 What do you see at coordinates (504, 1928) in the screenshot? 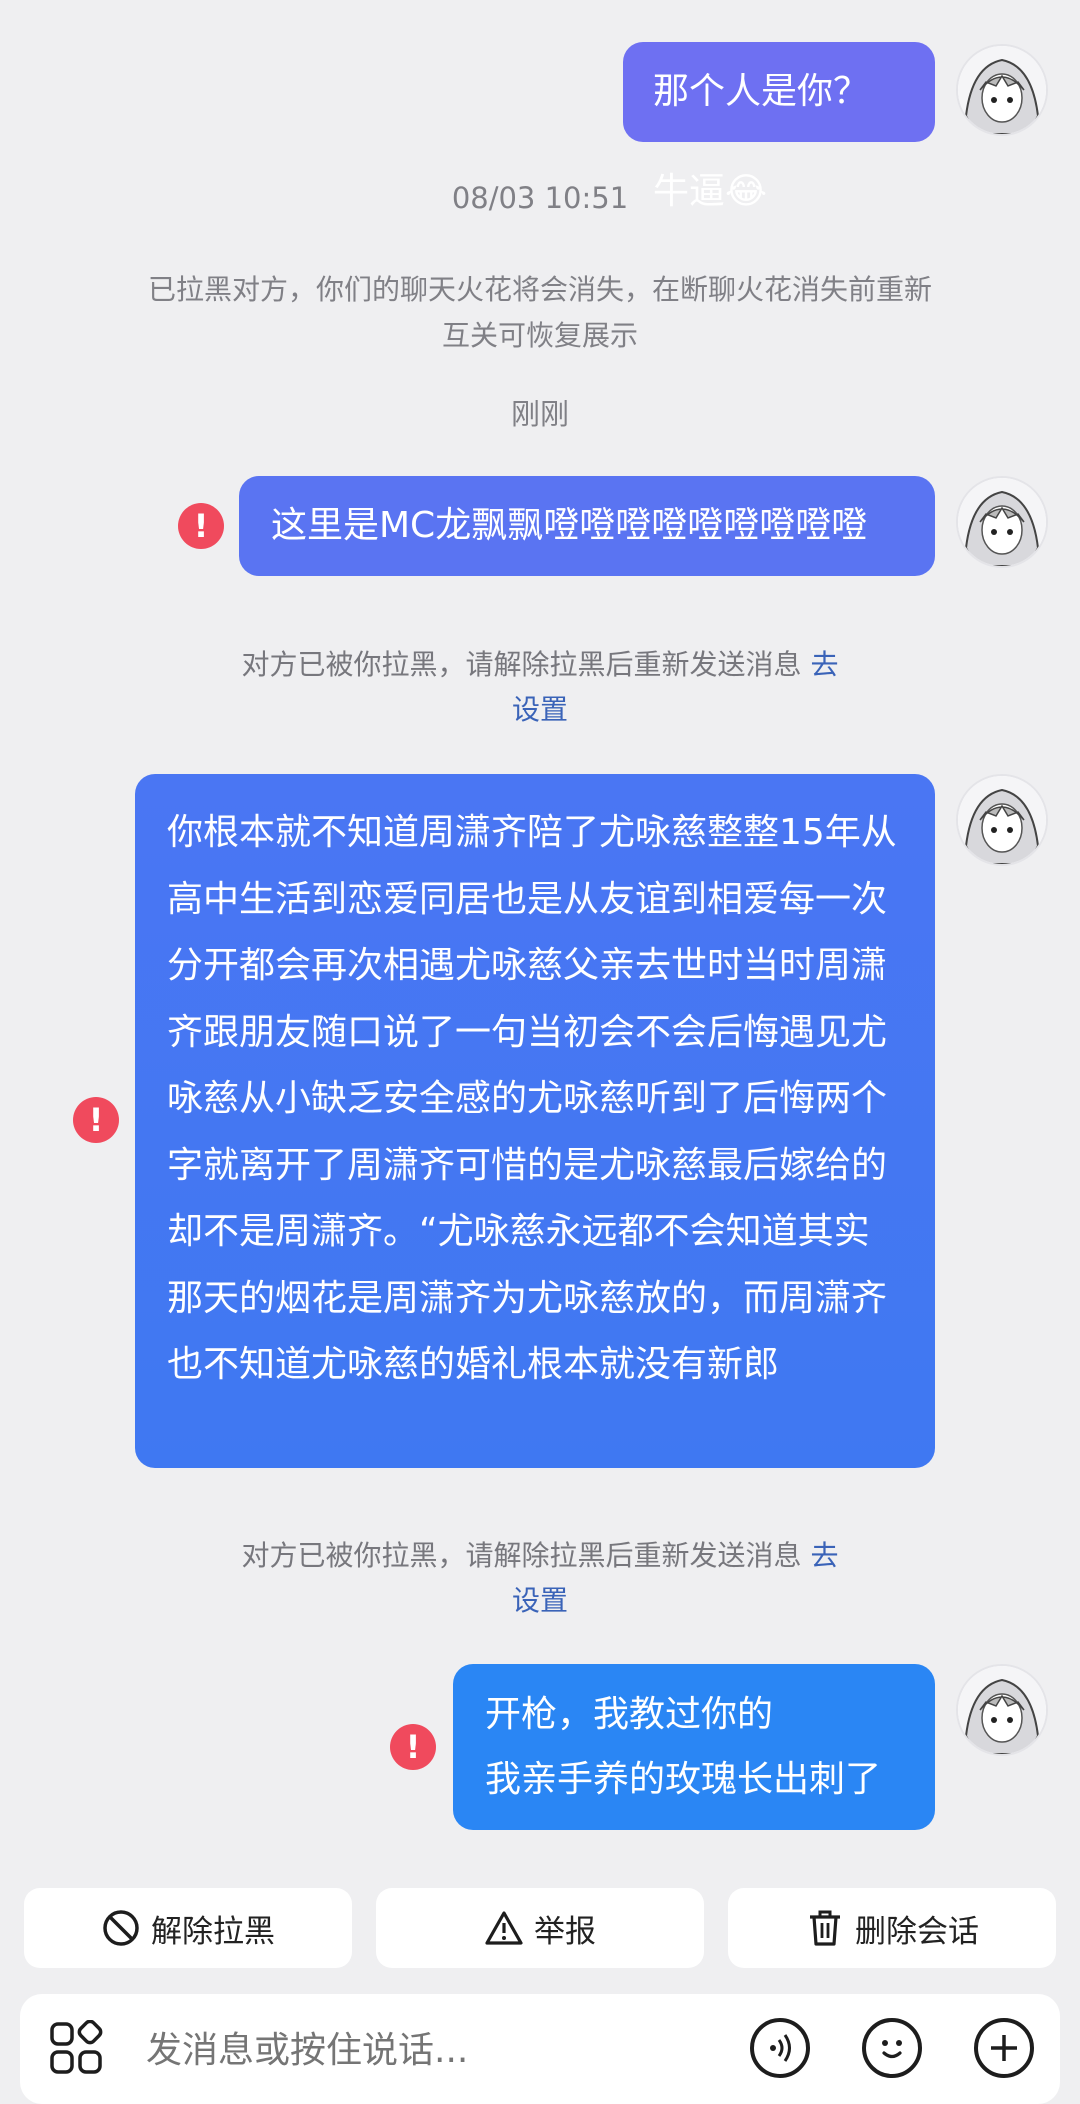
I see `warning-triangle-icon` at bounding box center [504, 1928].